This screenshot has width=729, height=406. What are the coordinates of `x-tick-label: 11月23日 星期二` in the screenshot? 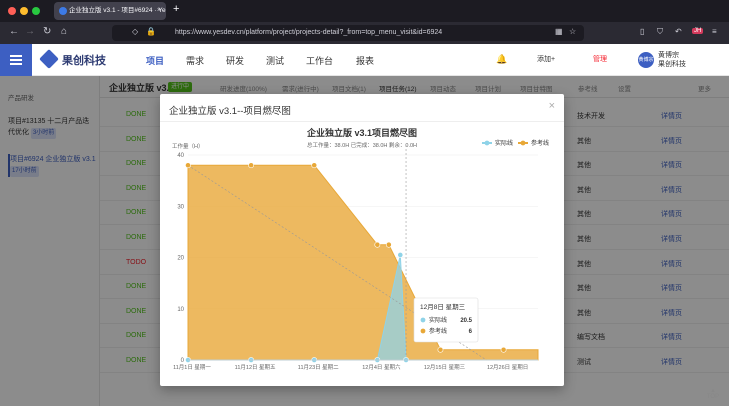 It's located at (318, 367).